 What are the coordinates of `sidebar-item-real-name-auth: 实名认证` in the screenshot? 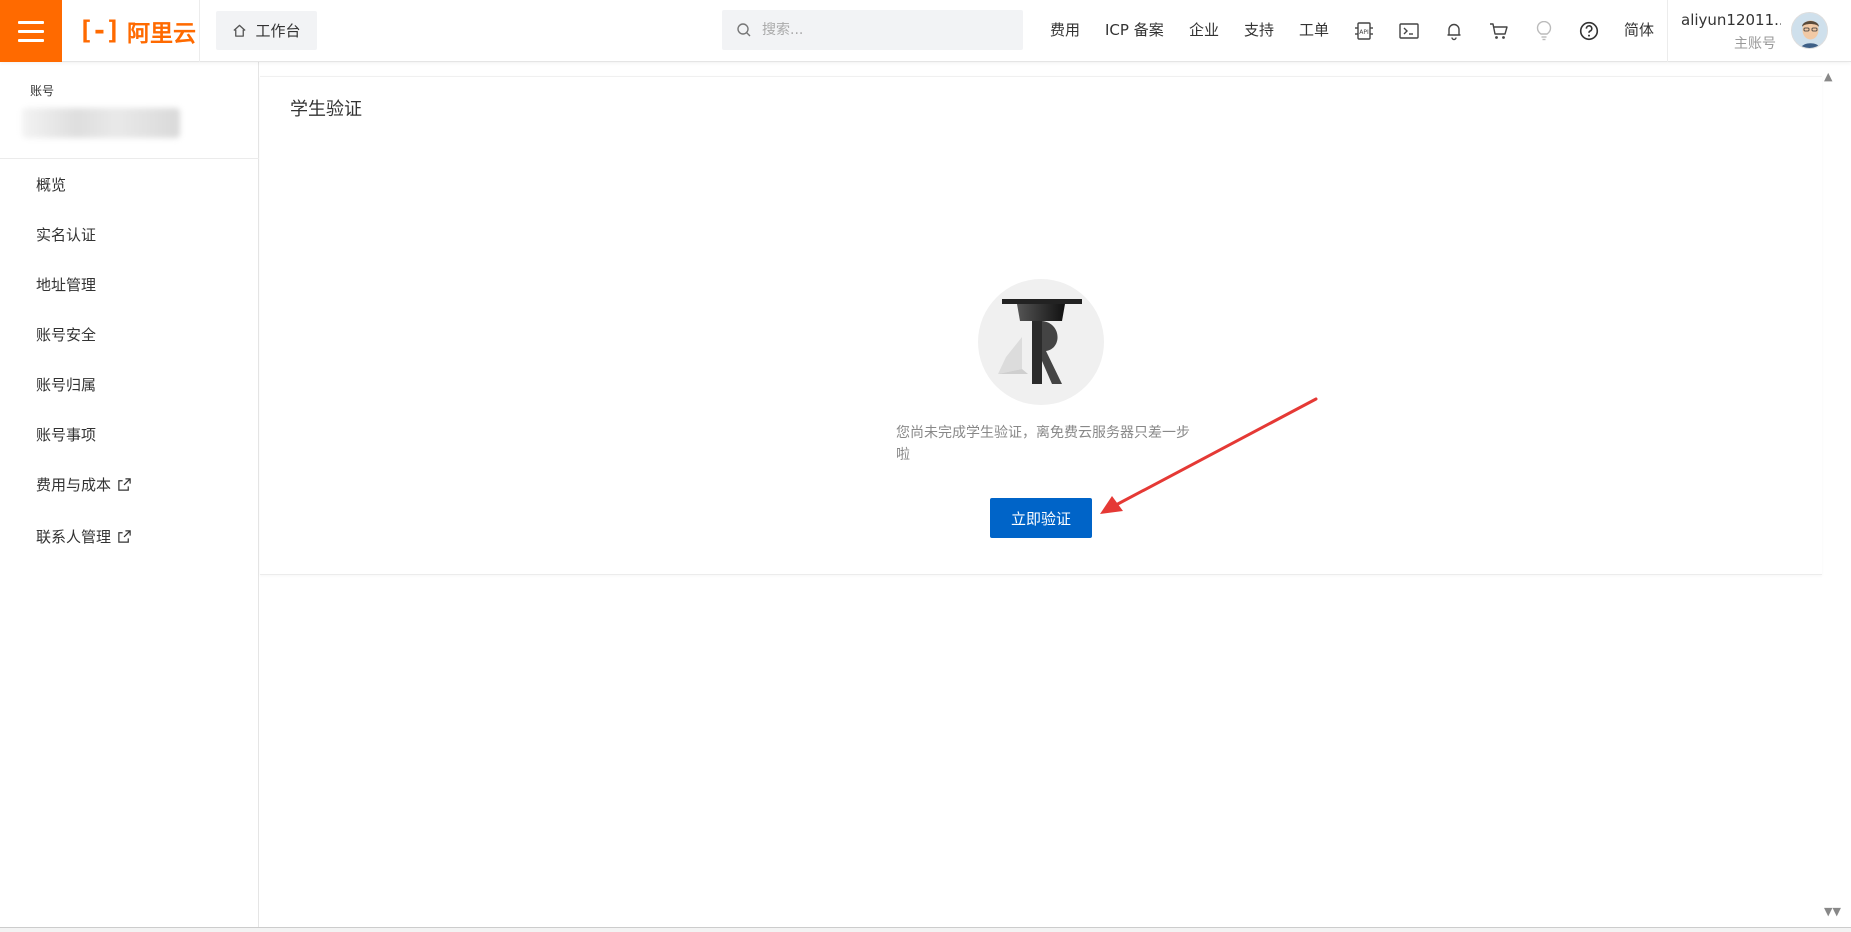 It's located at (66, 234).